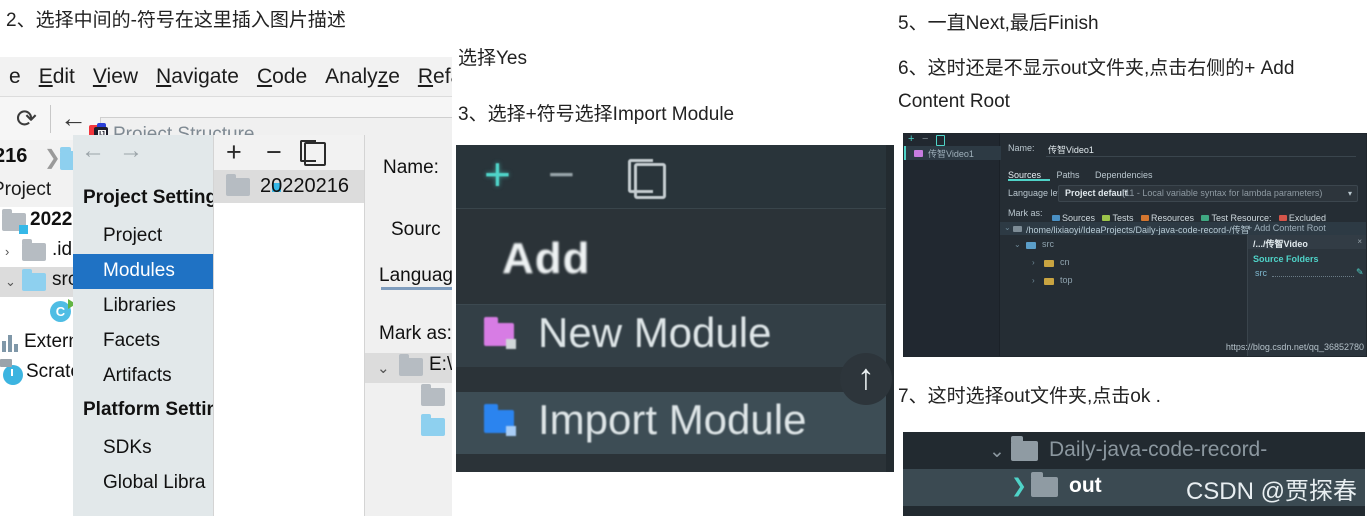  I want to click on refresh-icon: ⟳, so click(26, 119).